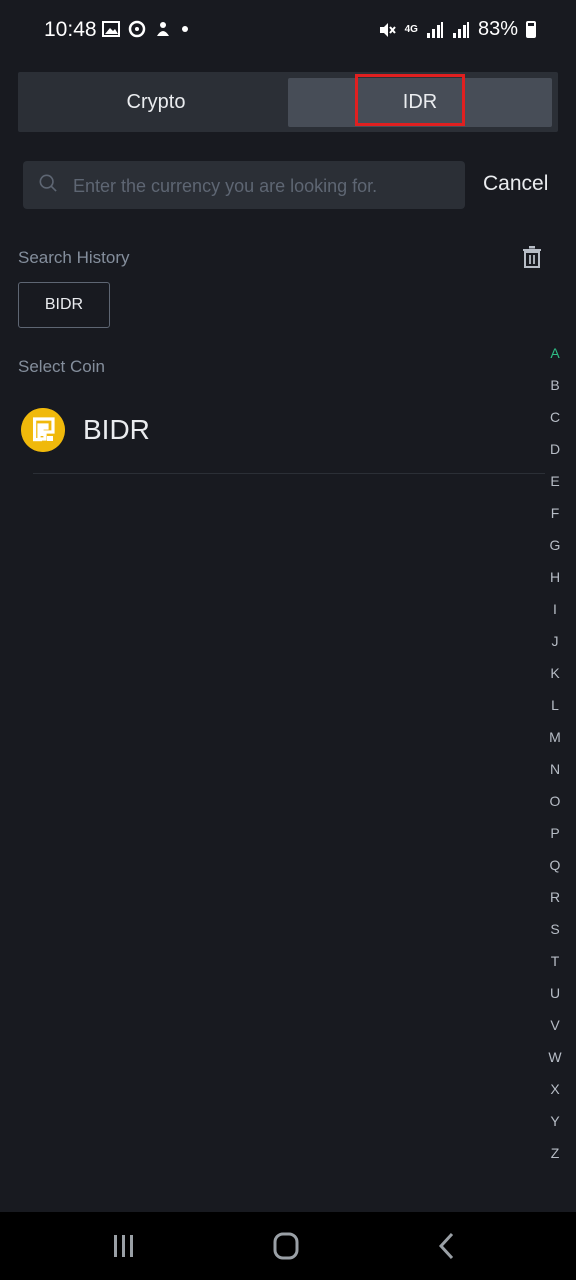 The width and height of the screenshot is (576, 1280). I want to click on status-time: 10:48, so click(70, 29).